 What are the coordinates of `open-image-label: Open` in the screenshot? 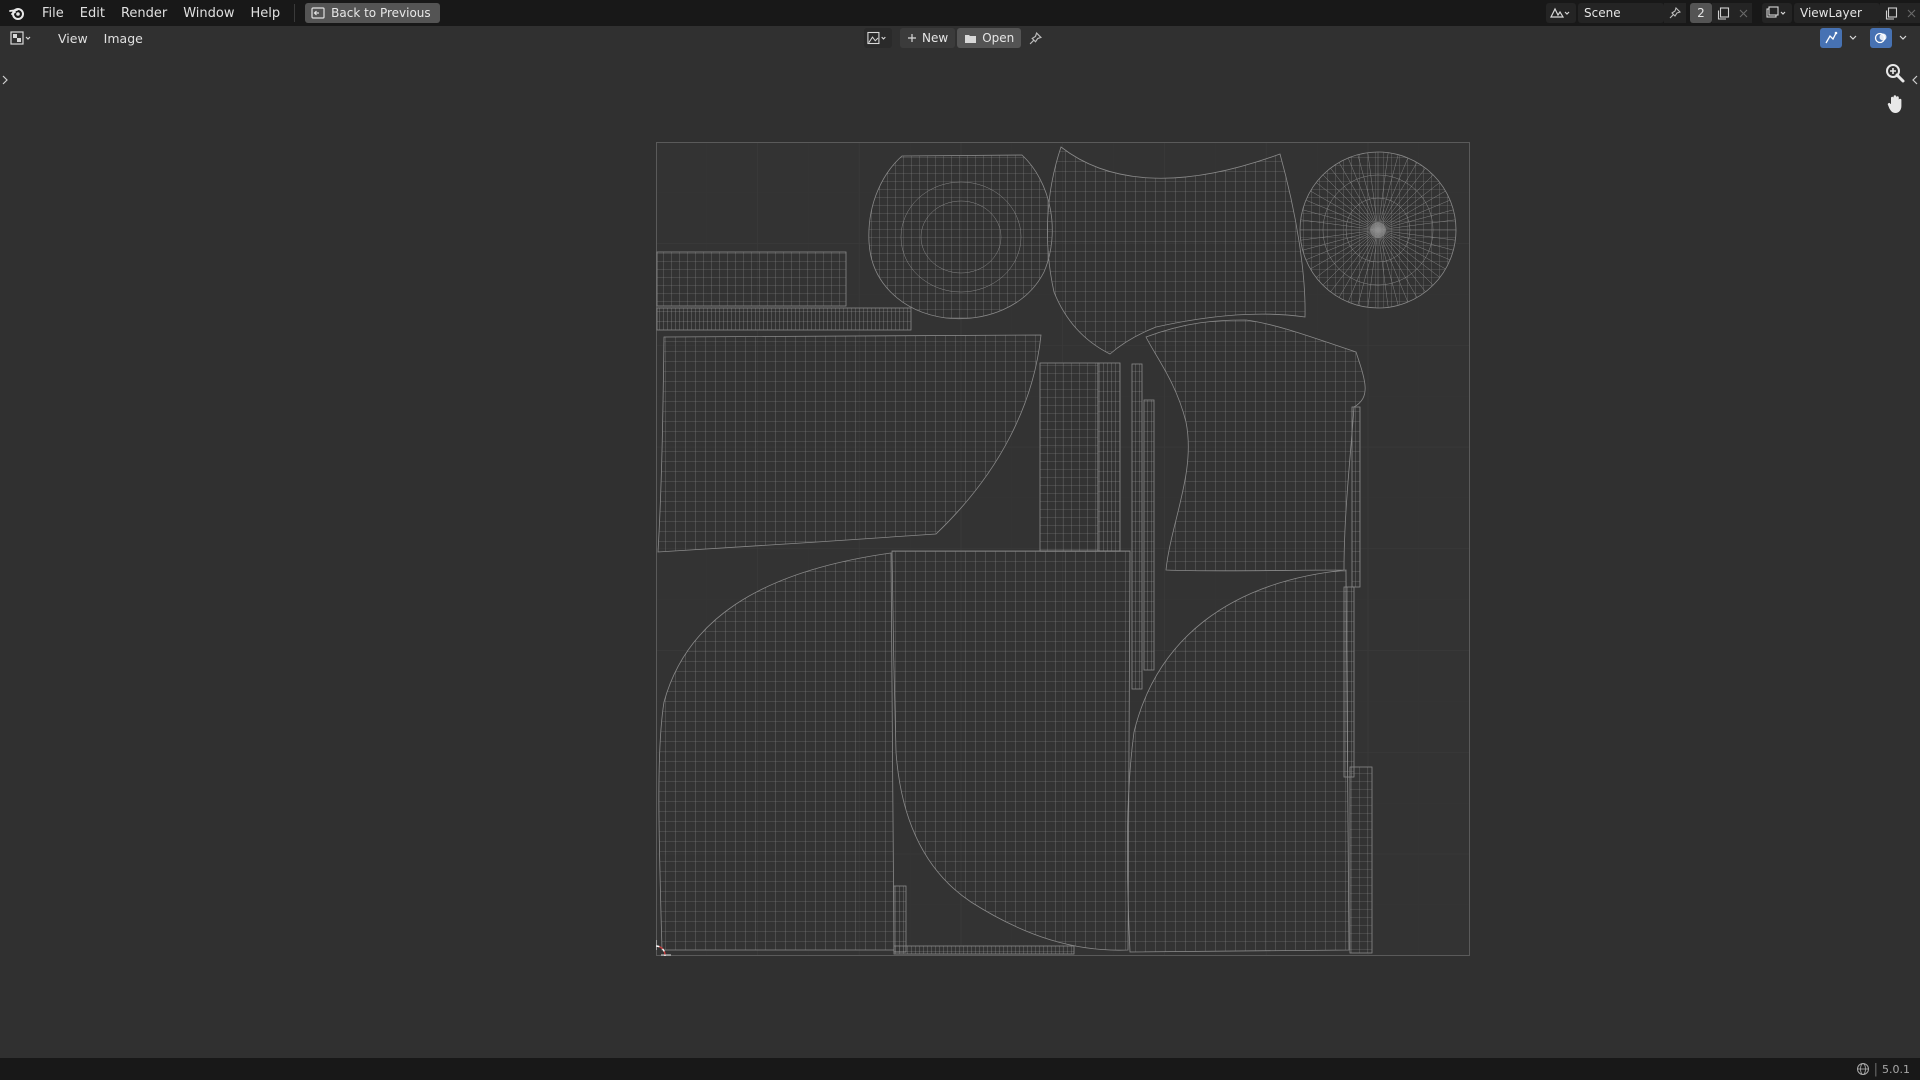 It's located at (998, 38).